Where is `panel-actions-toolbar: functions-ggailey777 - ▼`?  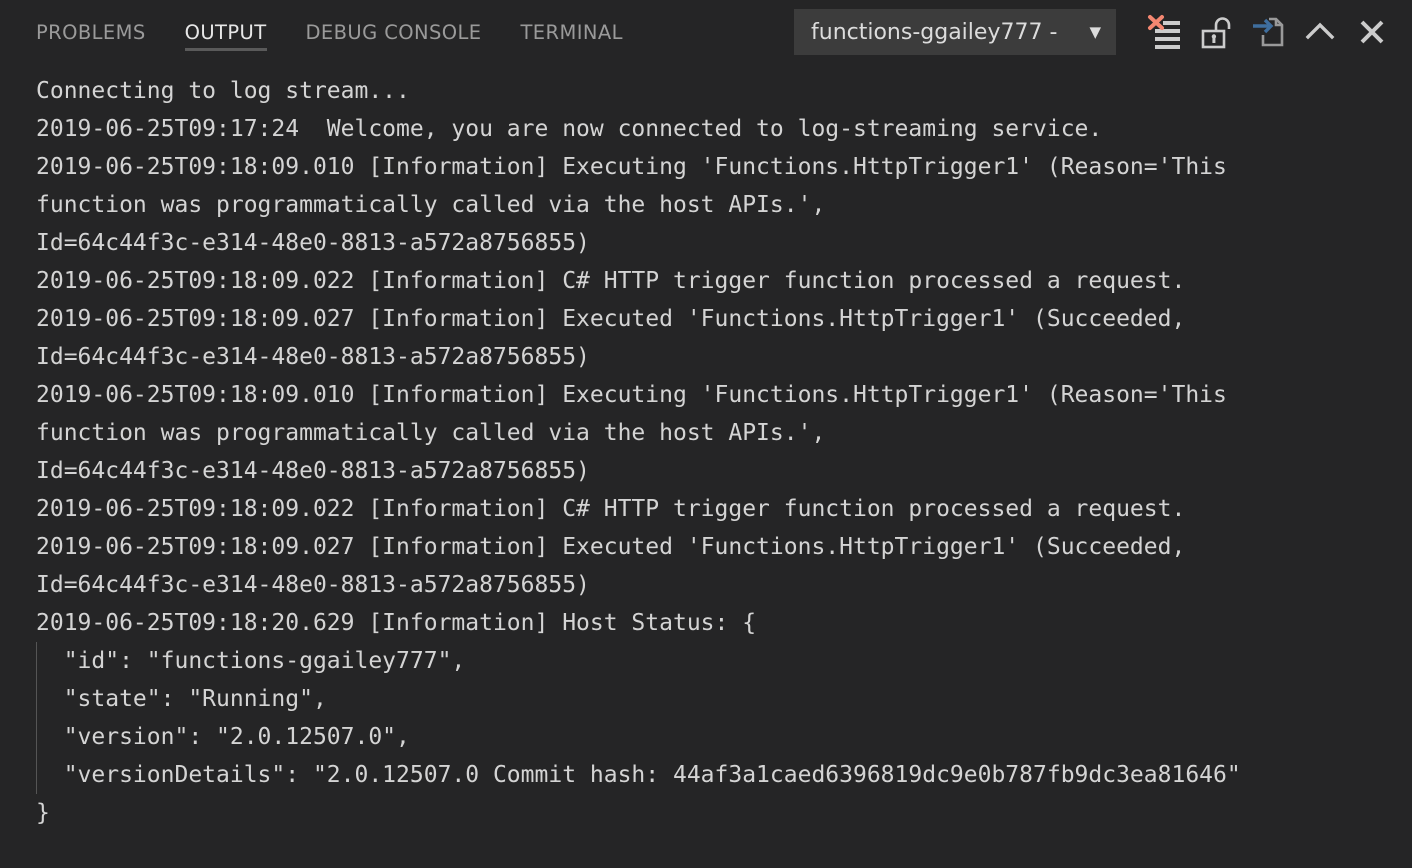
panel-actions-toolbar: functions-ggailey777 - ▼ is located at coordinates (1103, 32).